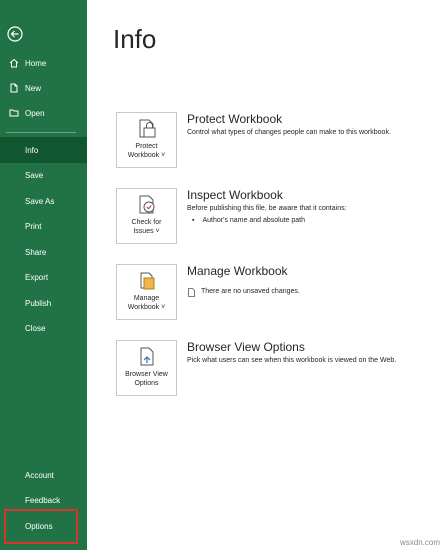 Image resolution: width=444 pixels, height=550 pixels. I want to click on manage-workbook-button: Manage Workbook ˅, so click(146, 292).